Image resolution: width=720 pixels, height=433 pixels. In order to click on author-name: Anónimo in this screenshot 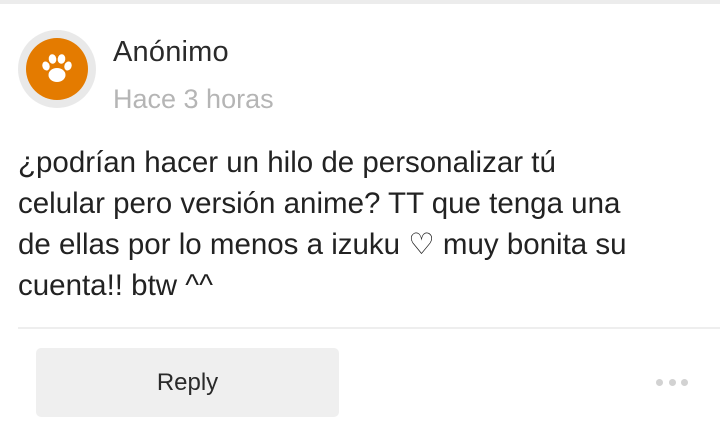, I will do `click(171, 52)`.